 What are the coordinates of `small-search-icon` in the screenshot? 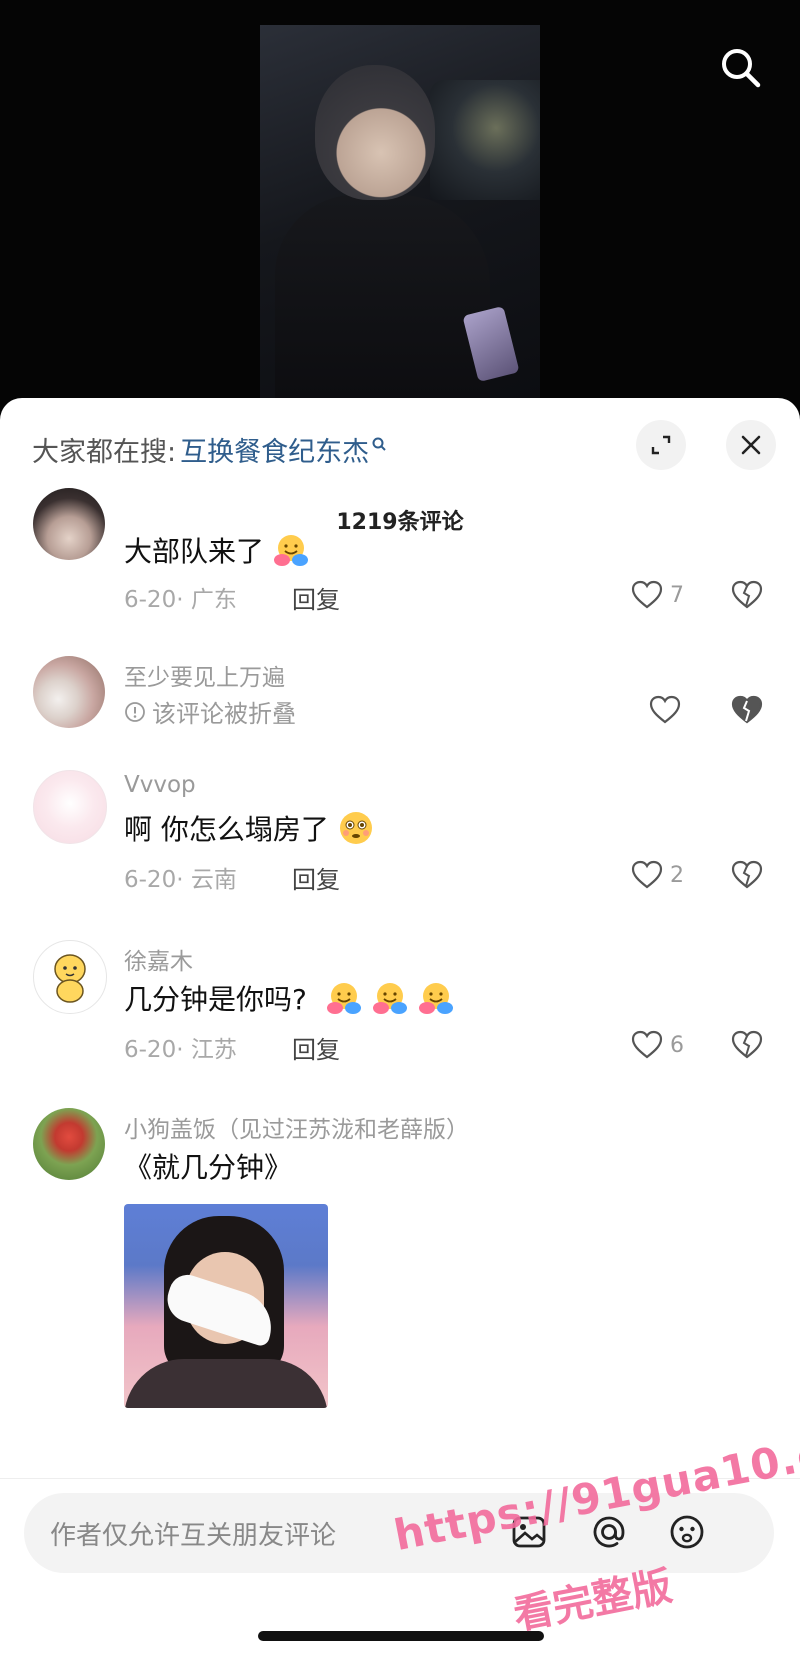 It's located at (379, 444).